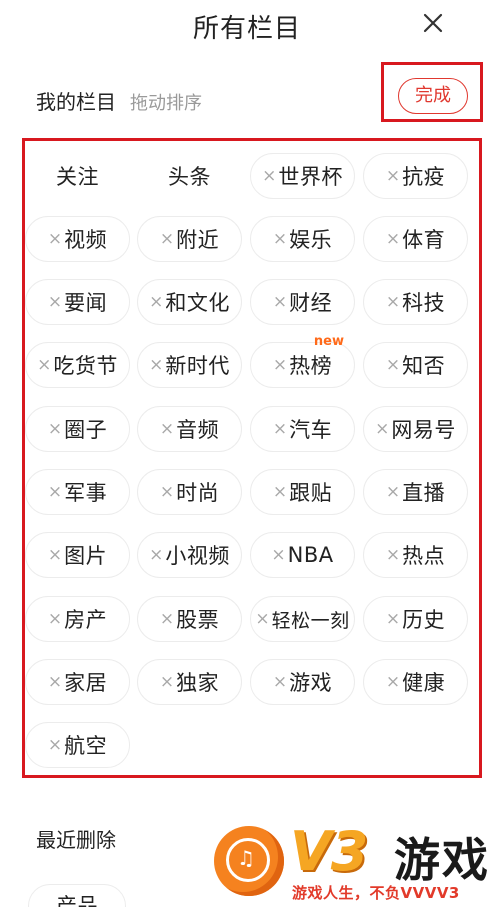  I want to click on channel-chip: × 航空, so click(77, 745).